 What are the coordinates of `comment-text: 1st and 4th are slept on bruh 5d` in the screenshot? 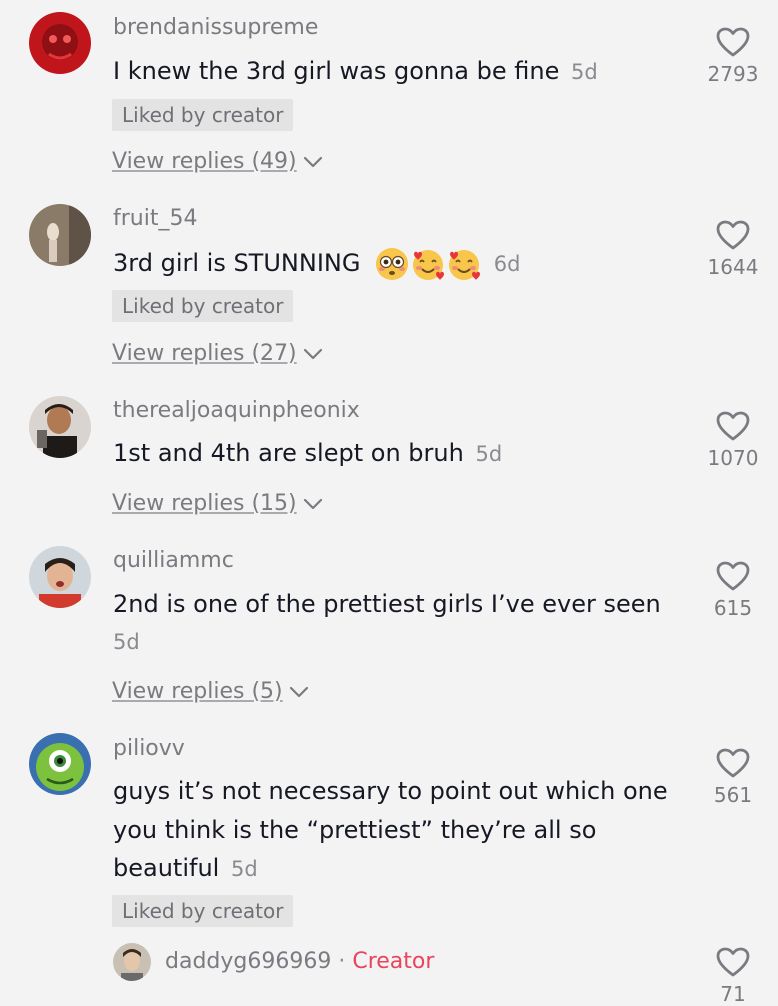 It's located at (307, 453).